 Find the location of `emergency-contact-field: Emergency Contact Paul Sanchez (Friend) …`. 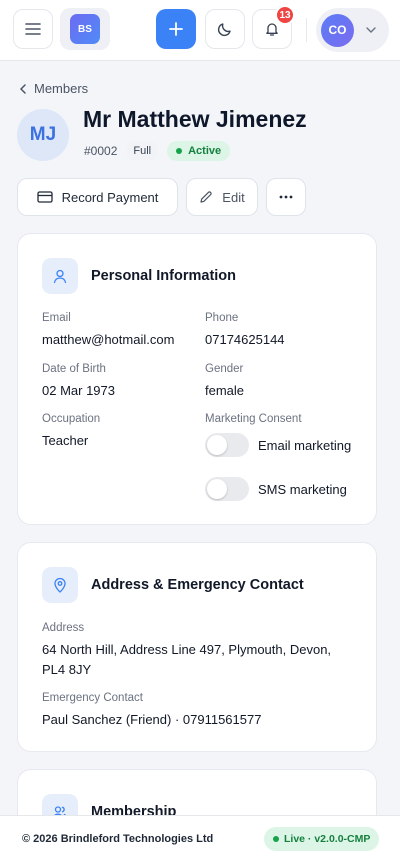

emergency-contact-field: Emergency Contact Paul Sanchez (Friend) … is located at coordinates (151, 711).